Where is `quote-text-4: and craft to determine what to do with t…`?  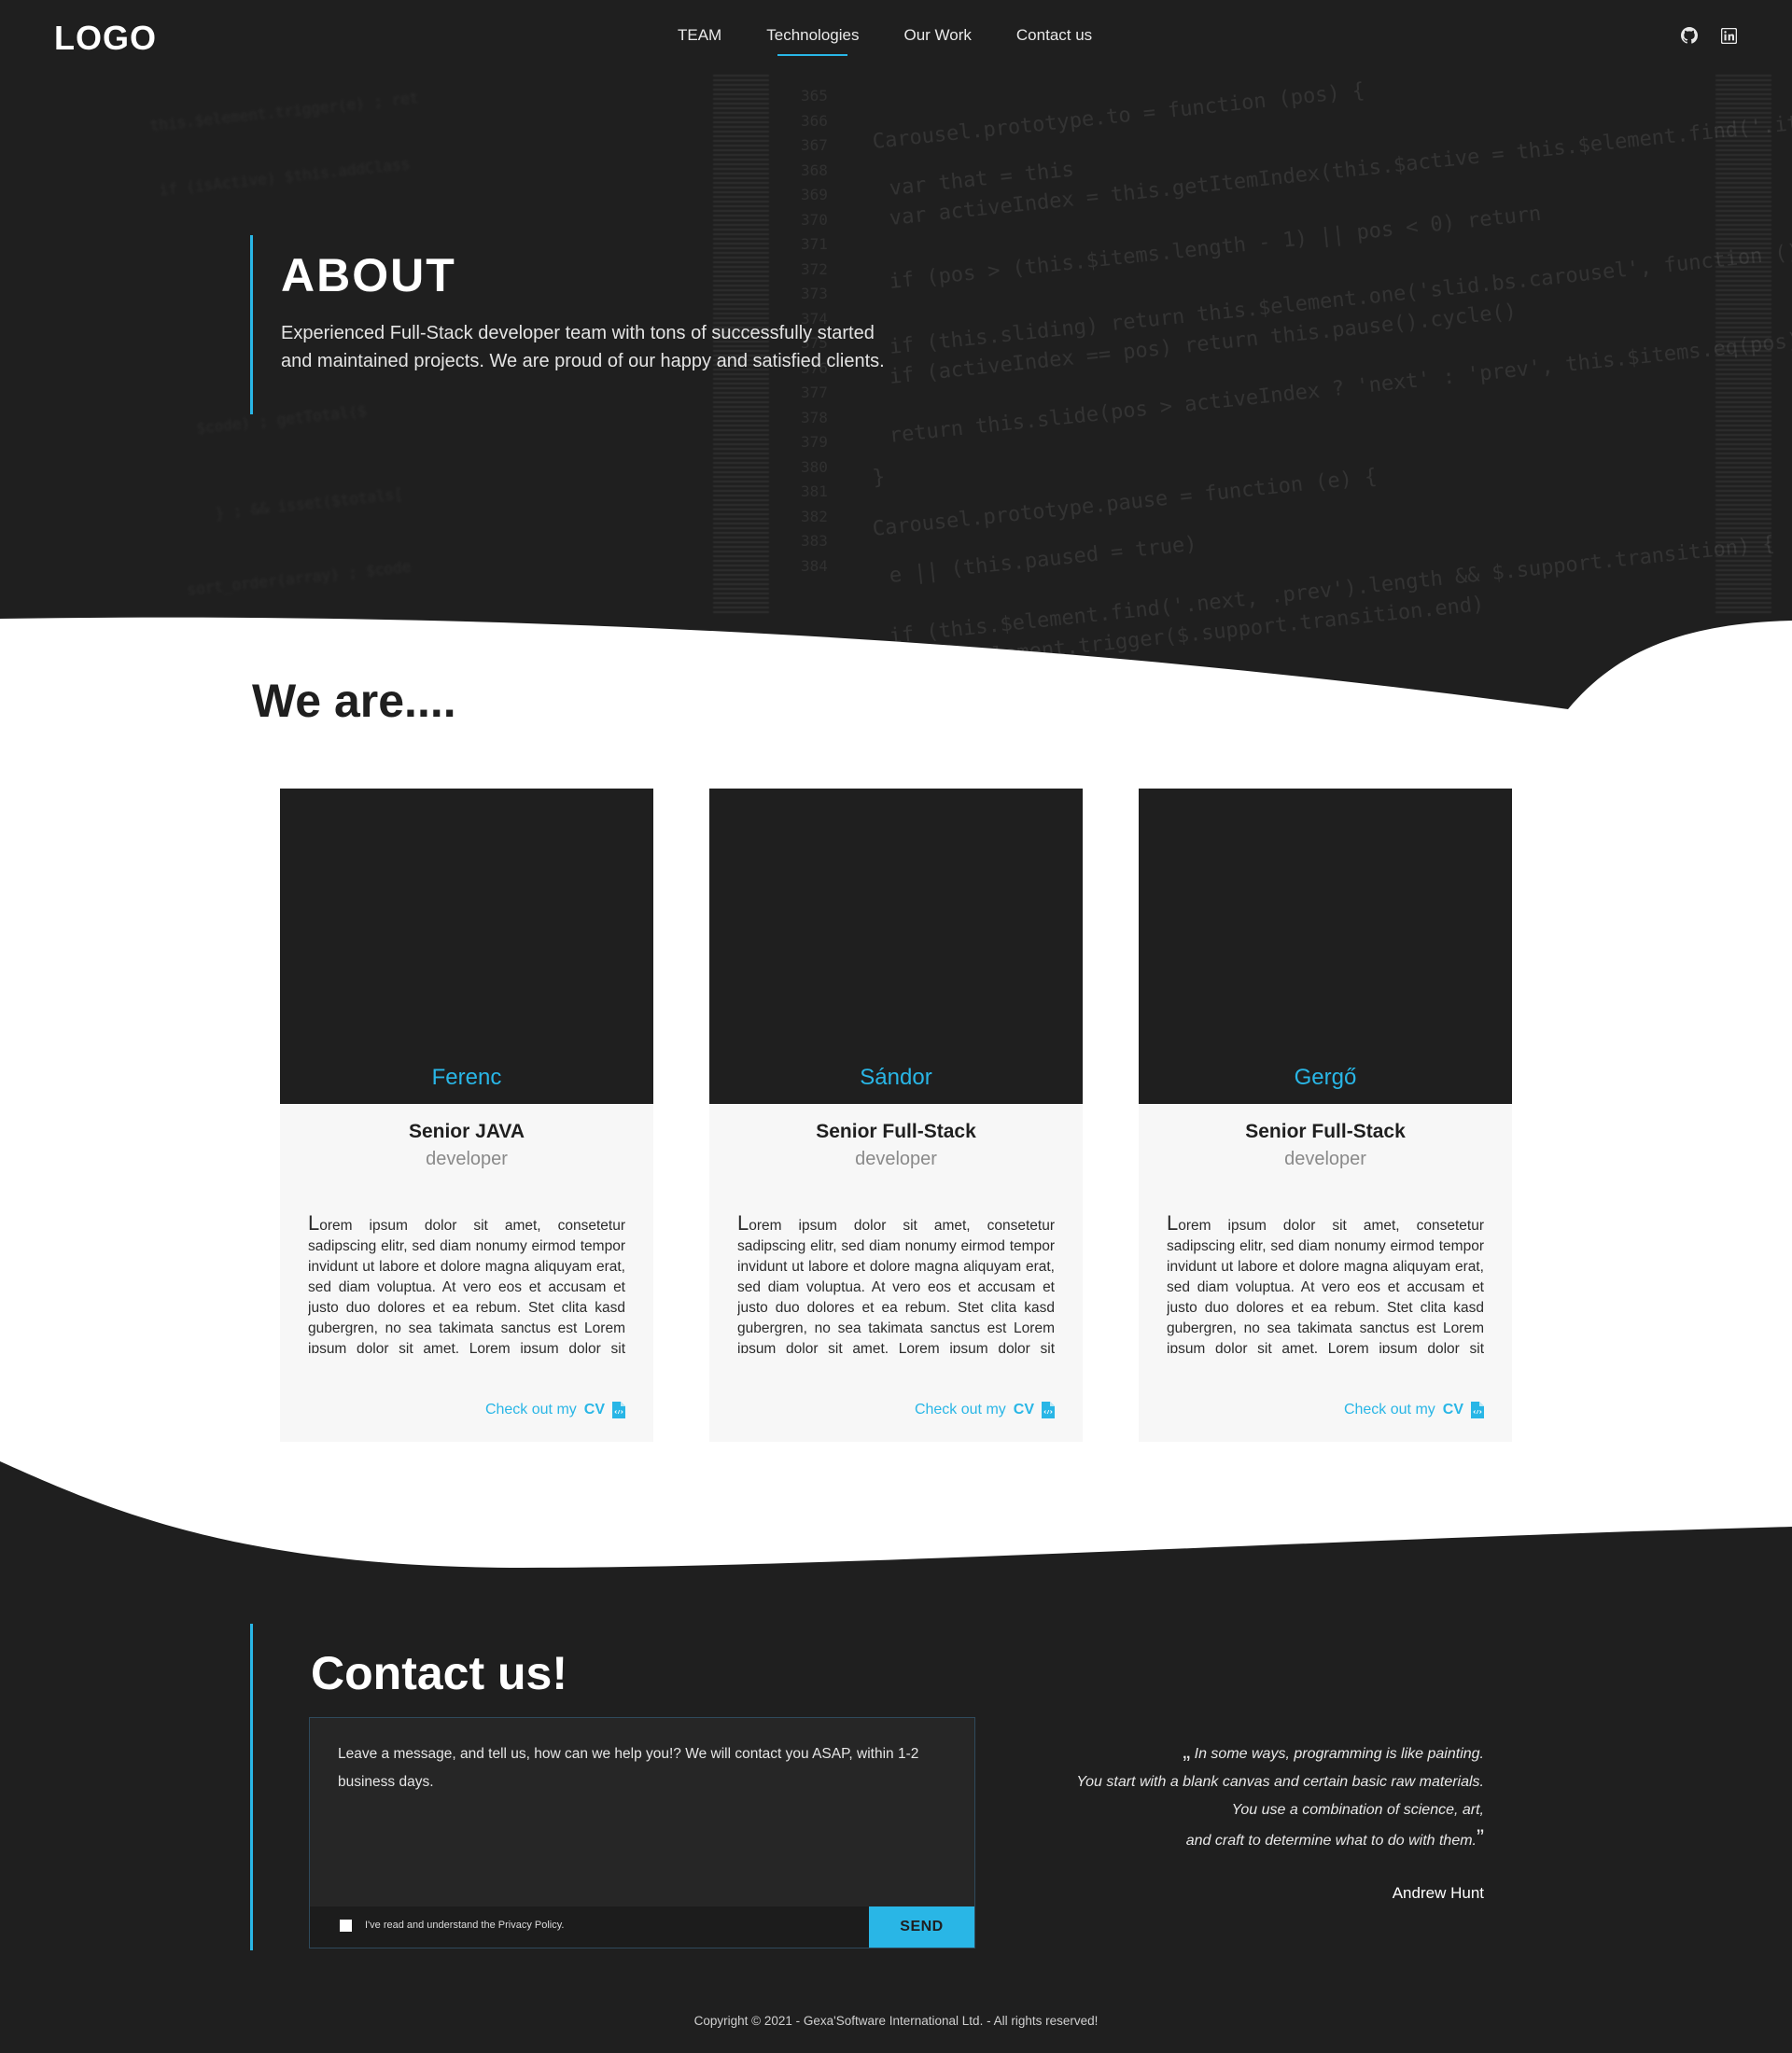
quote-text-4: and craft to determine what to do with t… is located at coordinates (1331, 1841).